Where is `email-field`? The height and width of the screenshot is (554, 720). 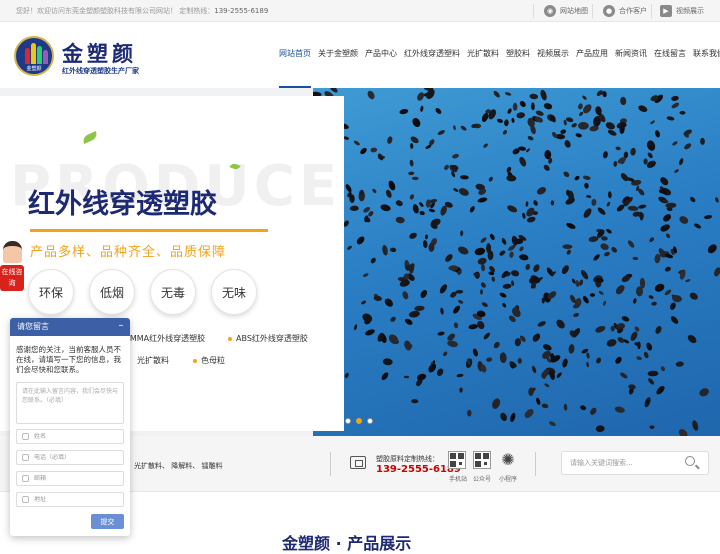
email-field is located at coordinates (74, 478).